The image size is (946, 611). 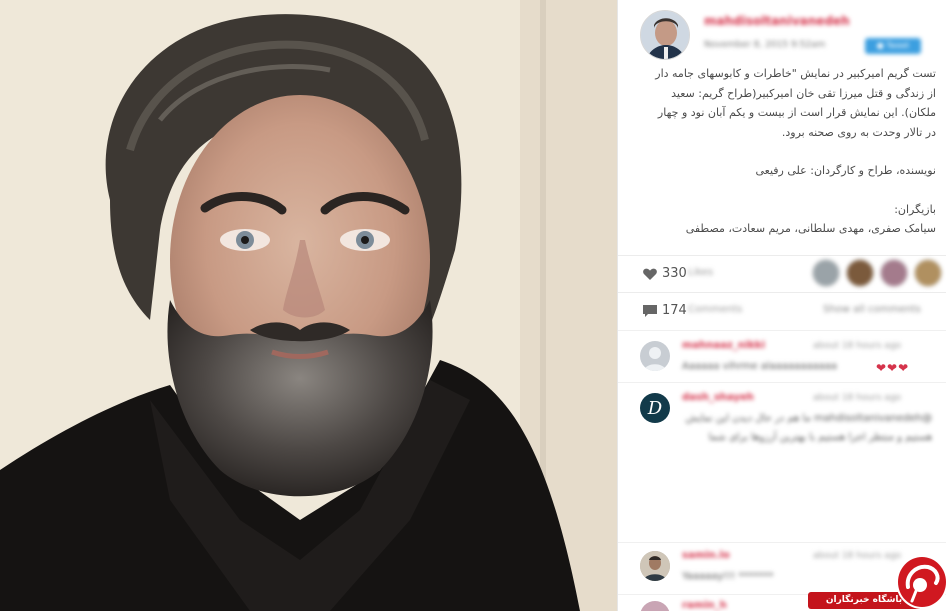 What do you see at coordinates (706, 555) in the screenshot?
I see `commenter-username: samin.lo` at bounding box center [706, 555].